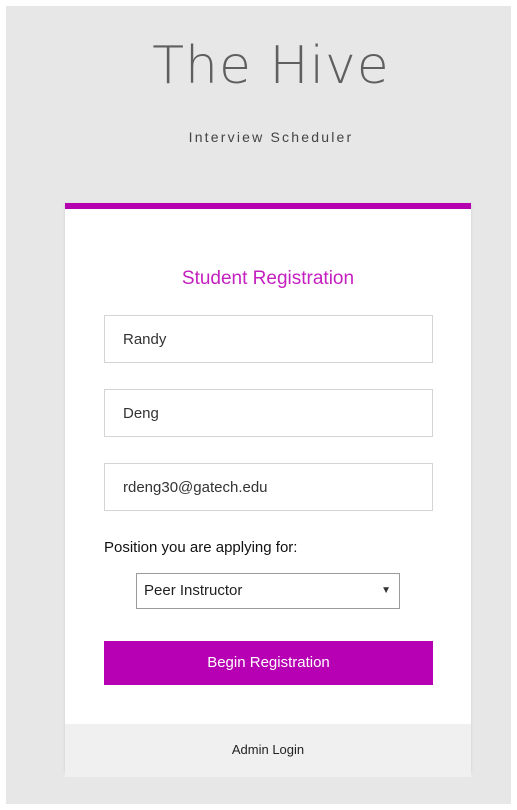 This screenshot has height=810, width=517. Describe the element at coordinates (201, 547) in the screenshot. I see `position-label: Position you are applying for:` at that location.